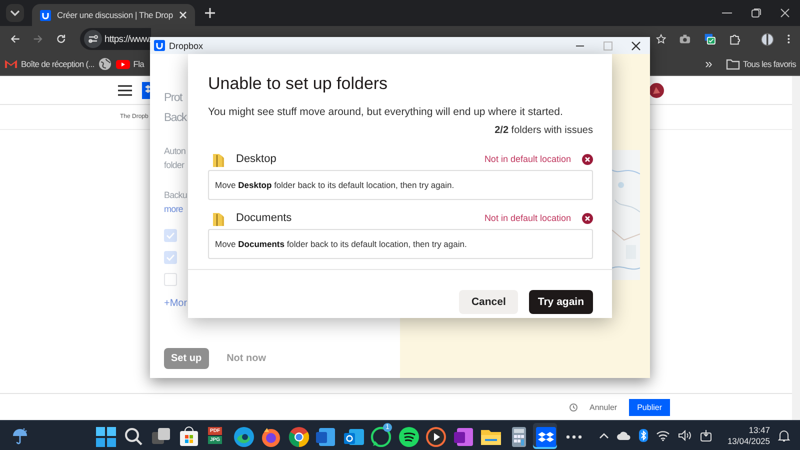 Image resolution: width=800 pixels, height=450 pixels. What do you see at coordinates (127, 39) in the screenshot?
I see `url-text: https://www.` at bounding box center [127, 39].